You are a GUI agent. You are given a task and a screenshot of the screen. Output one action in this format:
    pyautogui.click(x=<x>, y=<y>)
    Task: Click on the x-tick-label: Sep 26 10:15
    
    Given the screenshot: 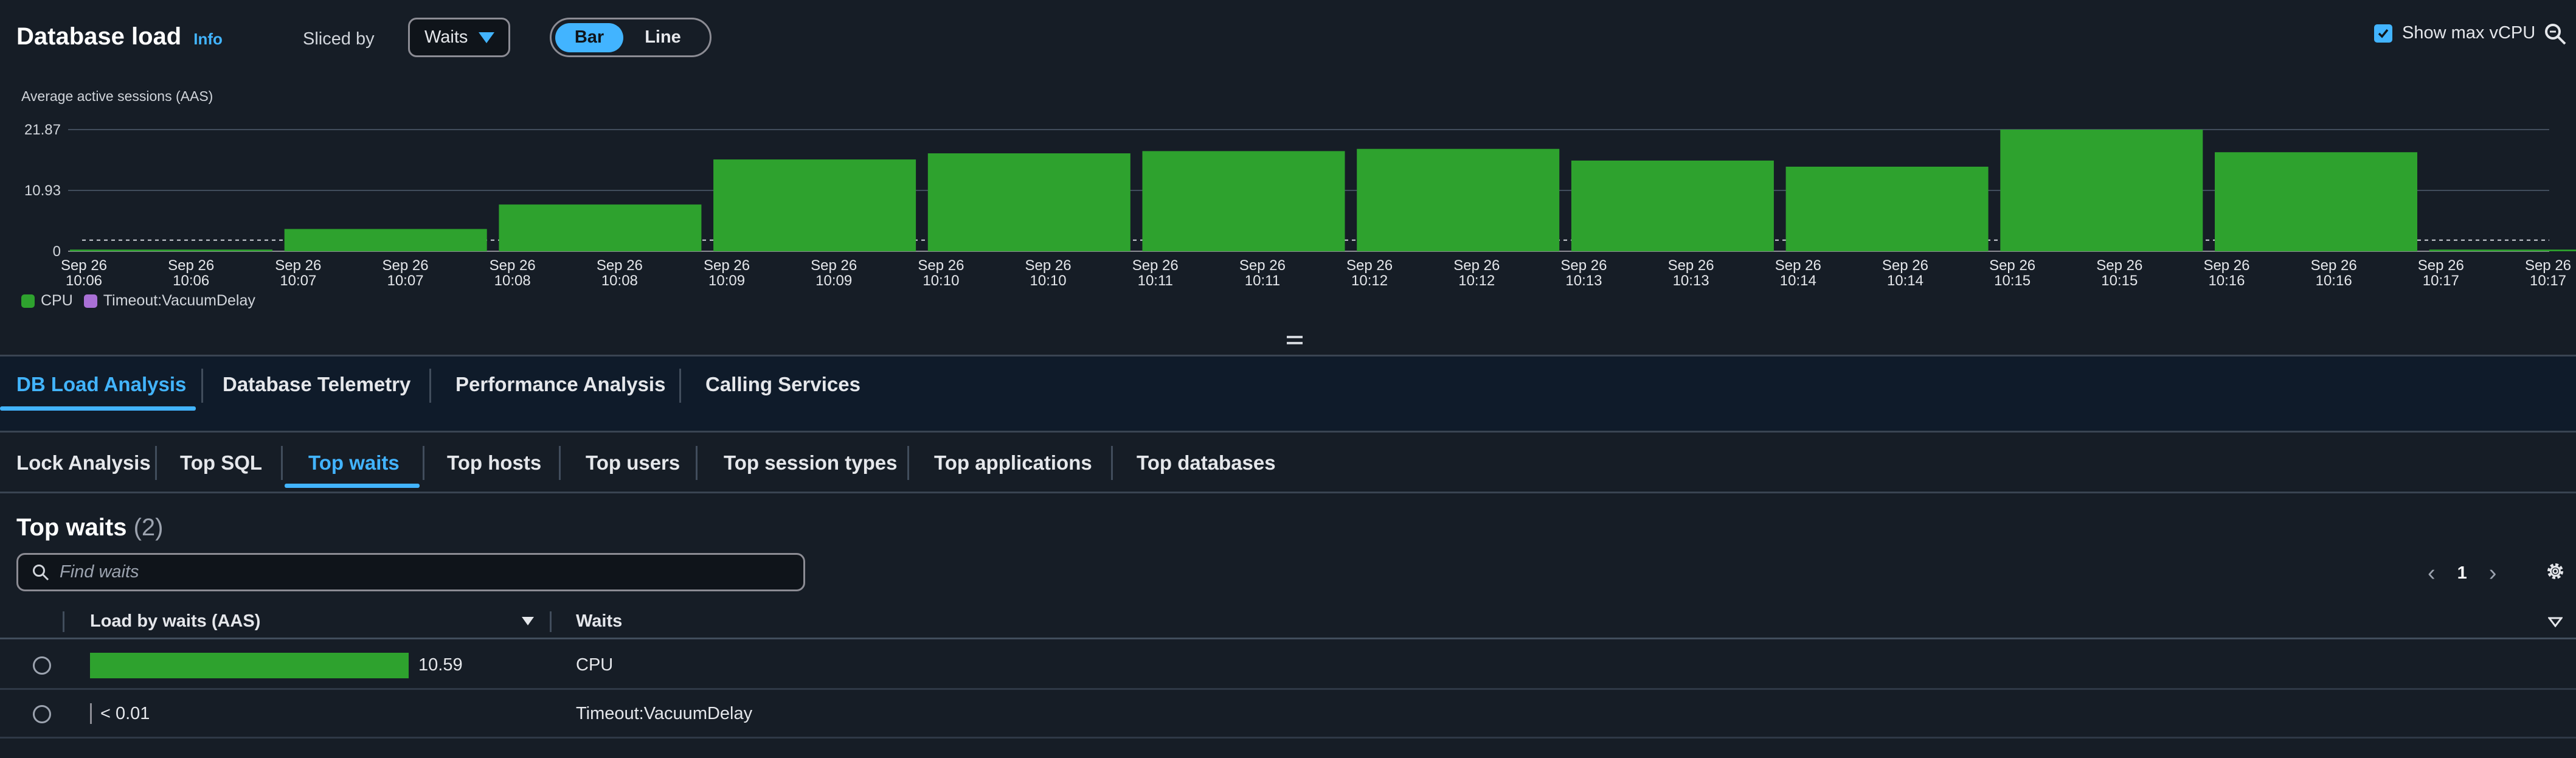 What is the action you would take?
    pyautogui.click(x=2119, y=273)
    